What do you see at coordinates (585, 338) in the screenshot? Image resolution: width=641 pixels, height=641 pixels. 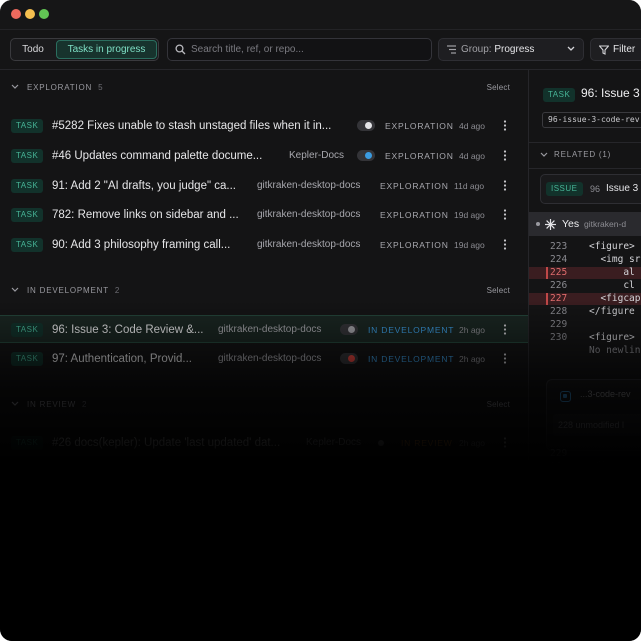 I see `code-line: 230 <figure>` at bounding box center [585, 338].